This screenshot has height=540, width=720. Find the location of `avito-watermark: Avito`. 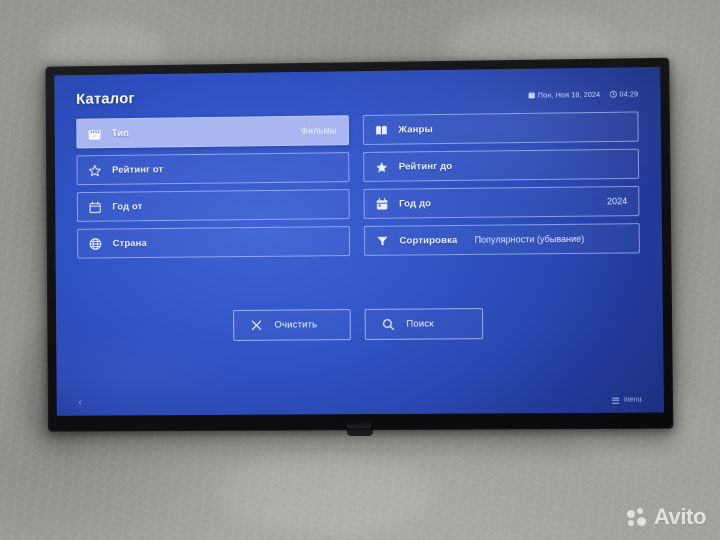

avito-watermark: Avito is located at coordinates (666, 516).